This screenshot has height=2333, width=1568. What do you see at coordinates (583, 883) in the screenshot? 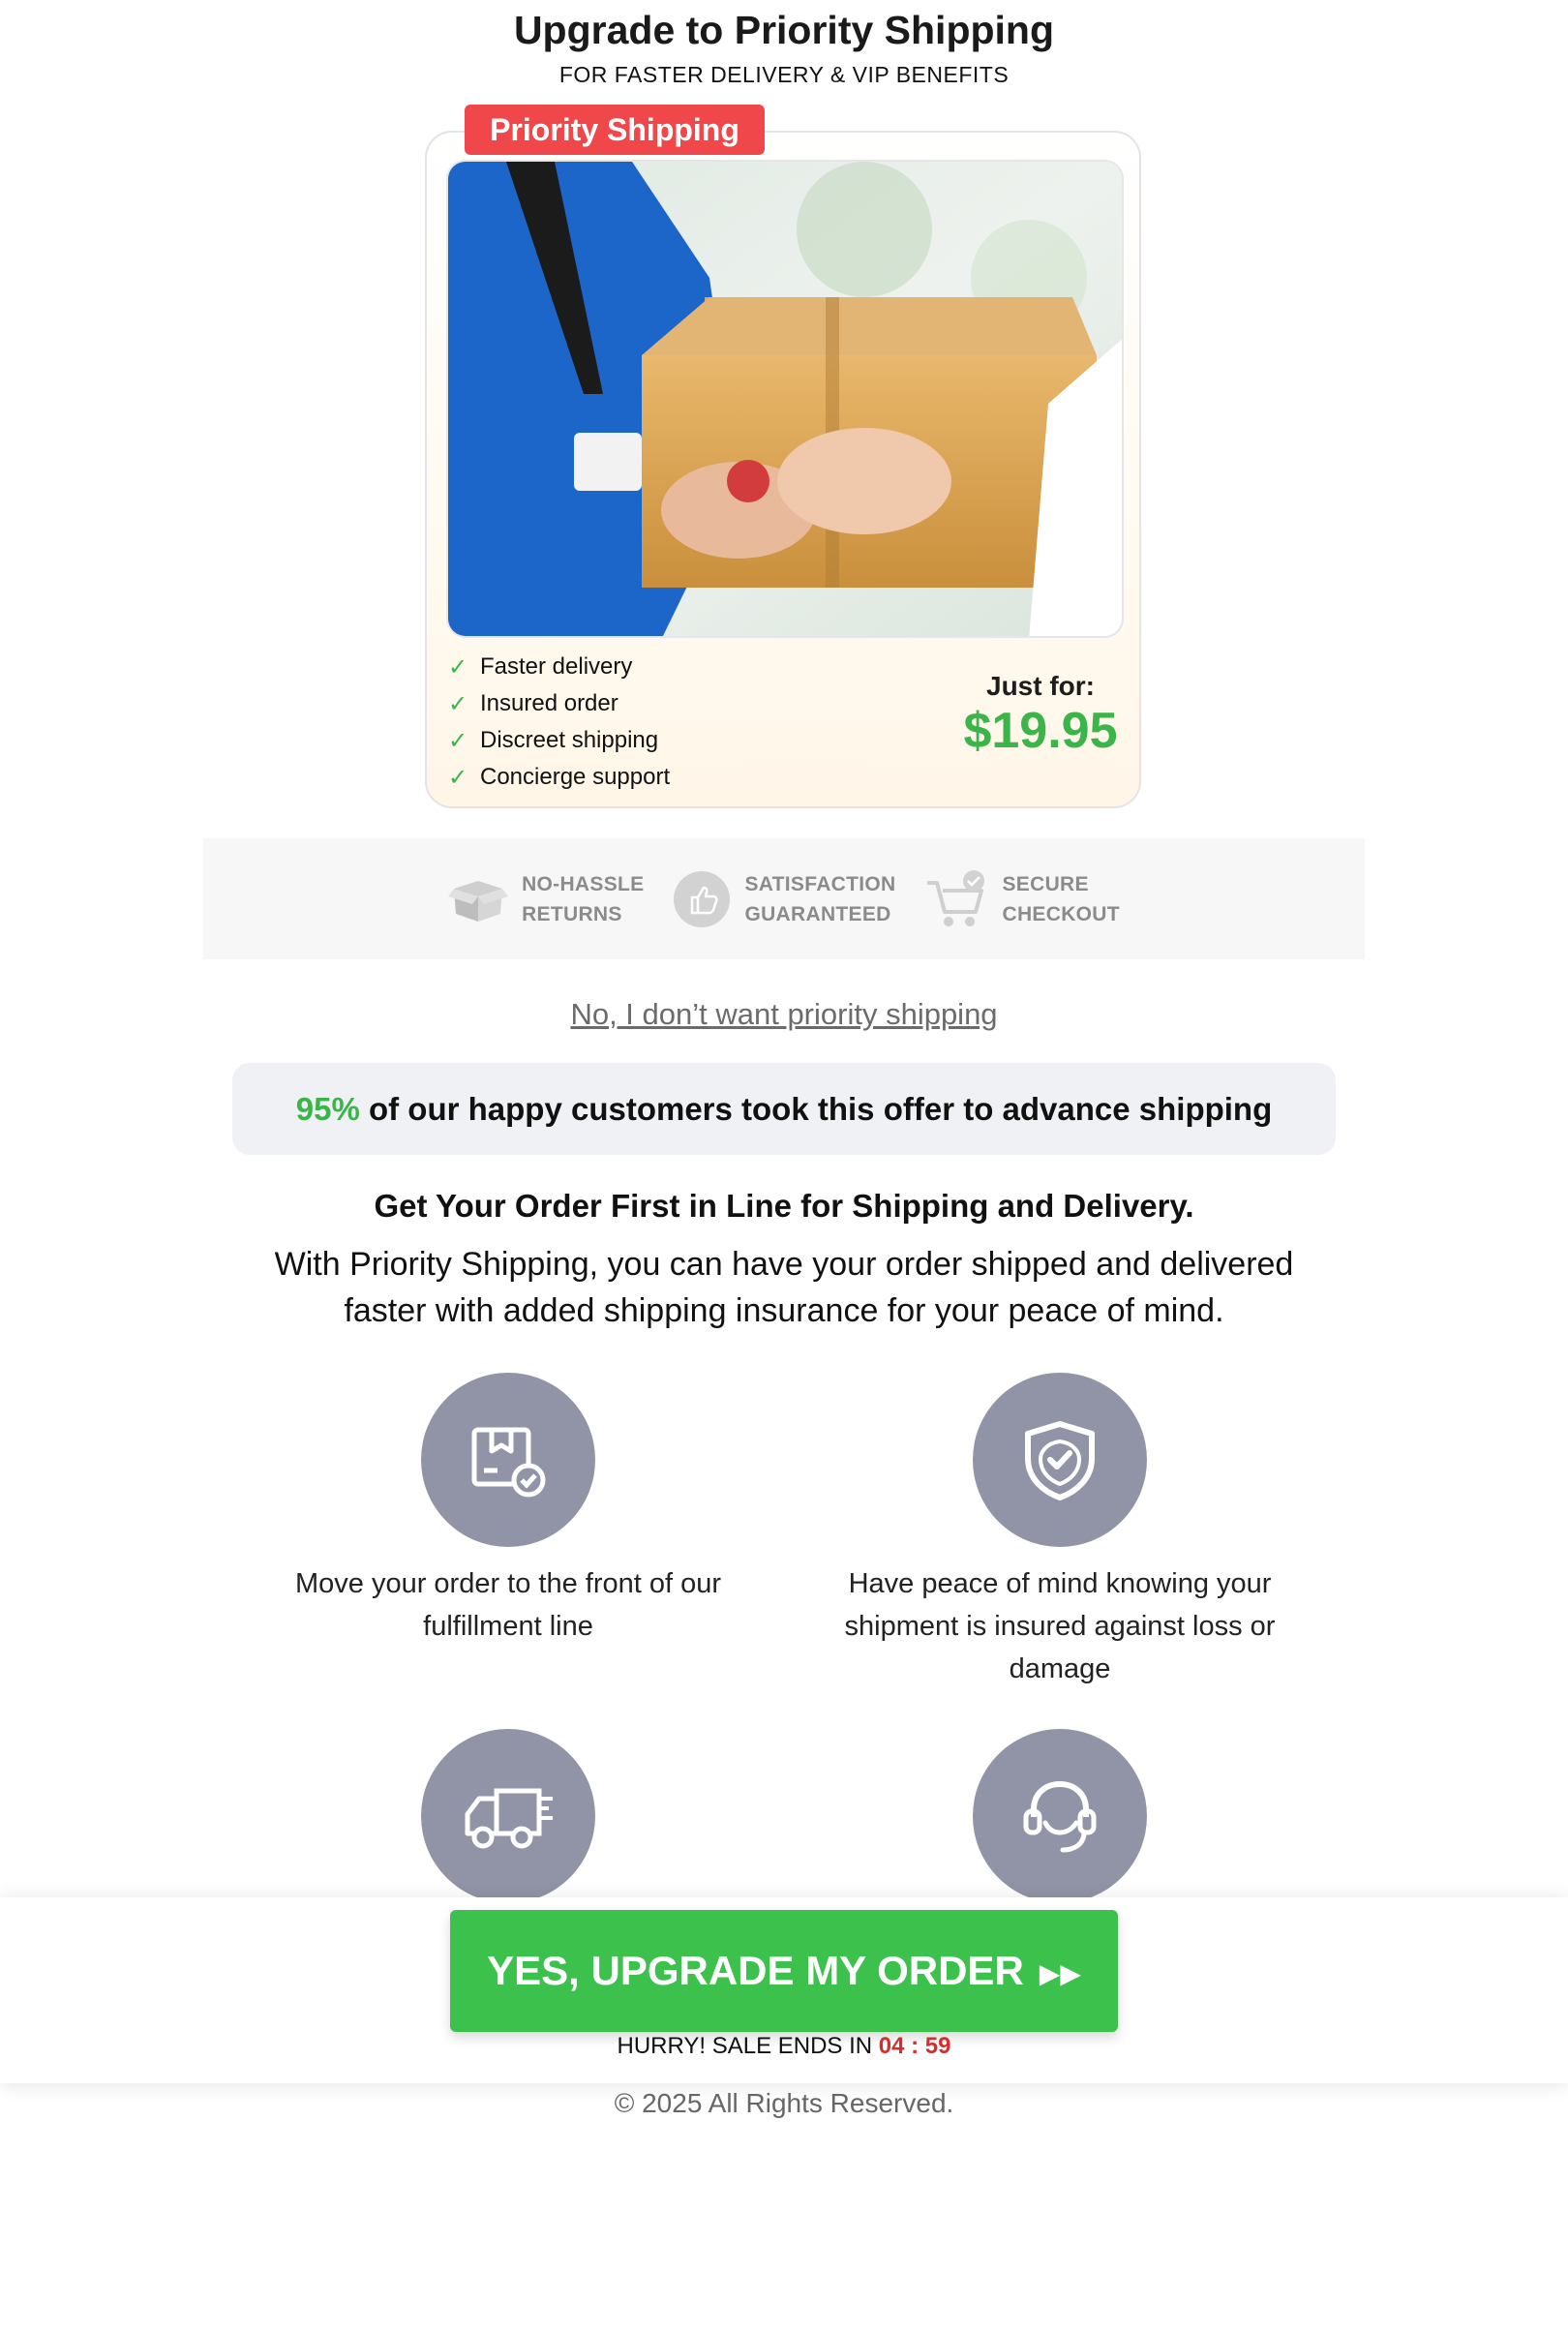
I see `trust-badge-line1: NO-HASSLE` at bounding box center [583, 883].